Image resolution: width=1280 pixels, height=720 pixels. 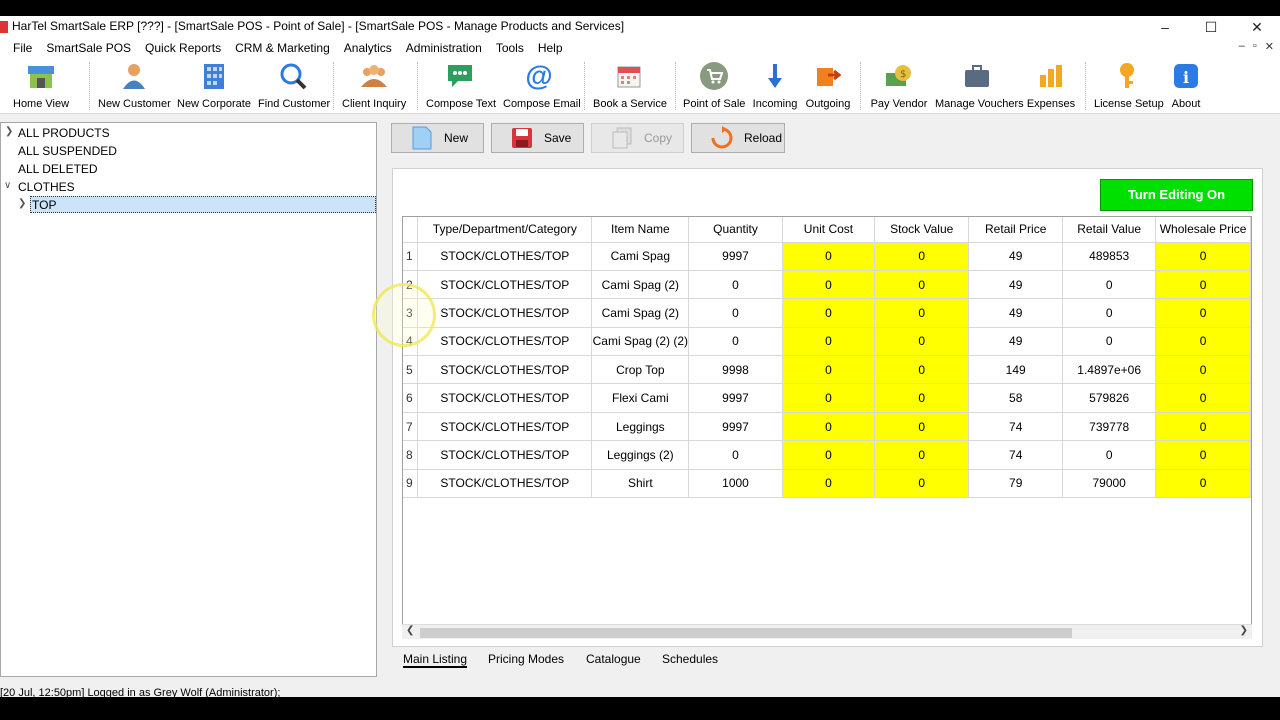 What do you see at coordinates (640, 484) in the screenshot?
I see `cell-item: Shirt` at bounding box center [640, 484].